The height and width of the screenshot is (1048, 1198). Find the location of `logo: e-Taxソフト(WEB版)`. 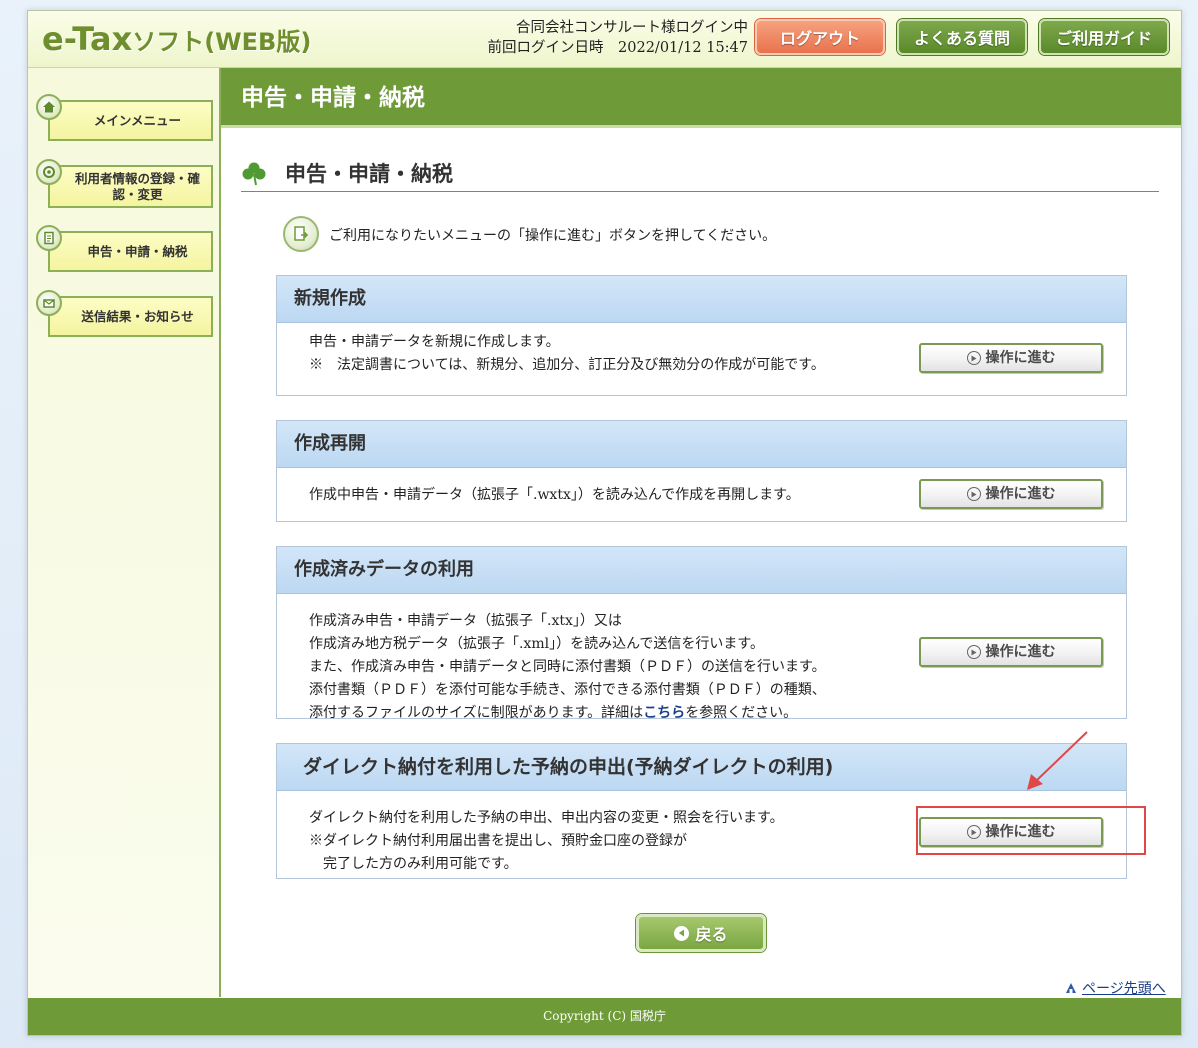

logo: e-Taxソフト(WEB版) is located at coordinates (176, 39).